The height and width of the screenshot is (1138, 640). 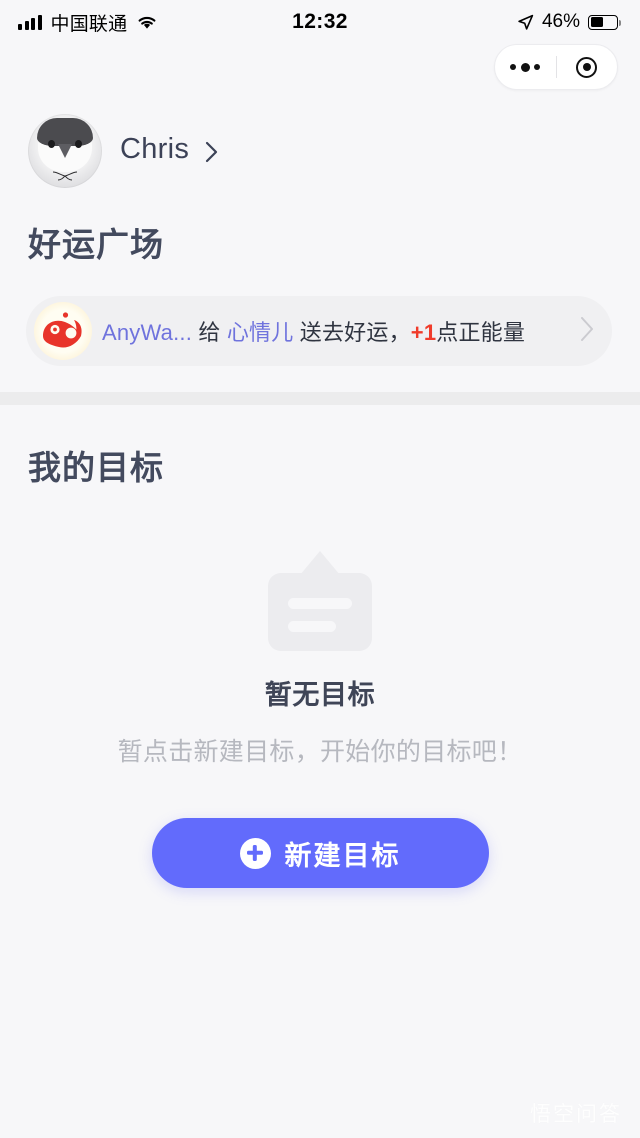 What do you see at coordinates (96, 244) in the screenshot?
I see `plaza-heading: 好运广场` at bounding box center [96, 244].